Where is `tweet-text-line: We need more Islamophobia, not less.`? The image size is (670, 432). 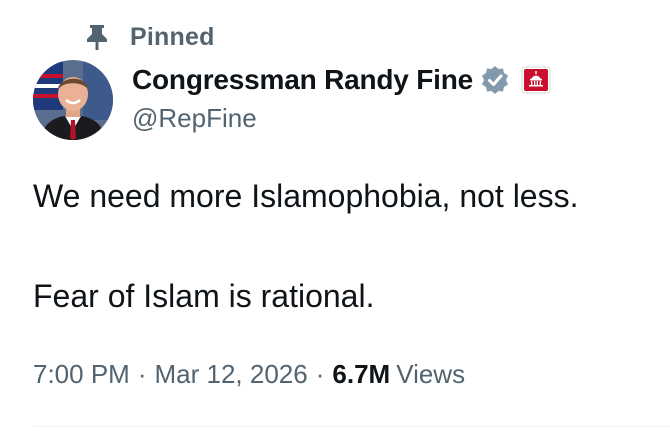
tweet-text-line: We need more Islamophobia, not less. is located at coordinates (306, 196).